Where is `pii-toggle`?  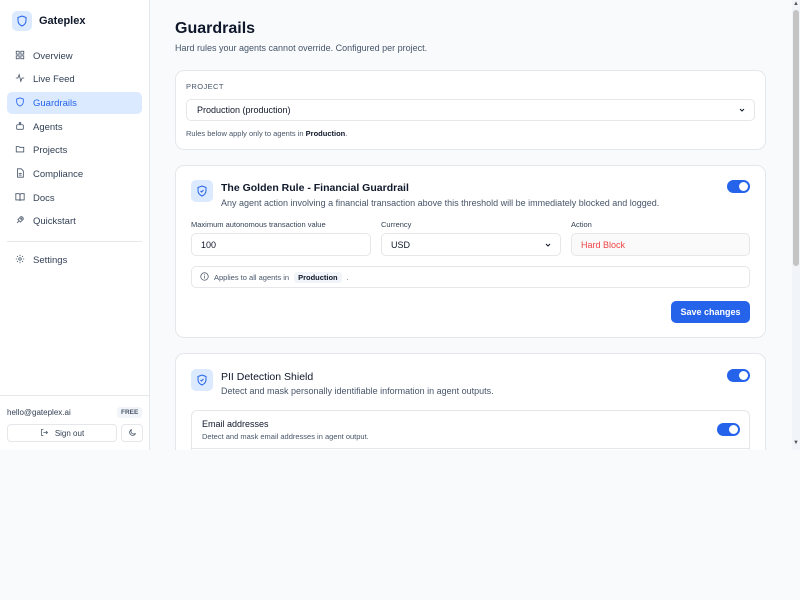
pii-toggle is located at coordinates (738, 375).